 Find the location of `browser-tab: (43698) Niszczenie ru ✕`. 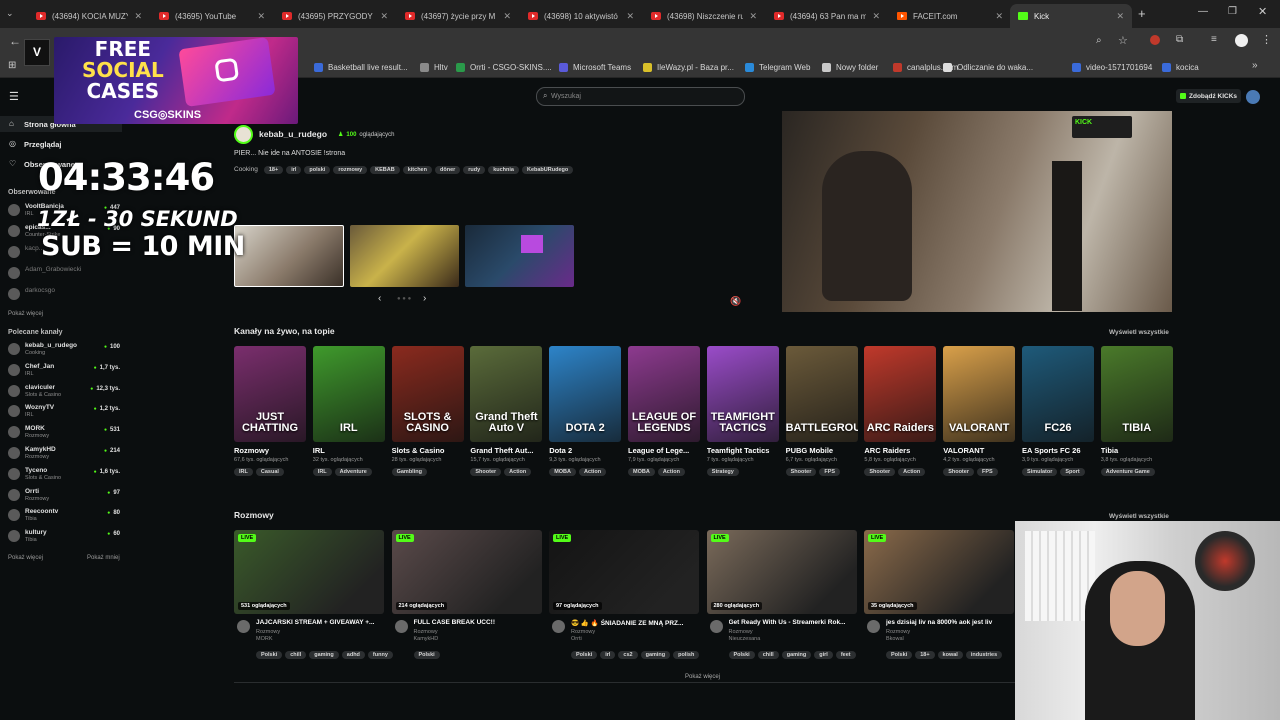

browser-tab: (43698) Niszczenie ru ✕ is located at coordinates (704, 16).